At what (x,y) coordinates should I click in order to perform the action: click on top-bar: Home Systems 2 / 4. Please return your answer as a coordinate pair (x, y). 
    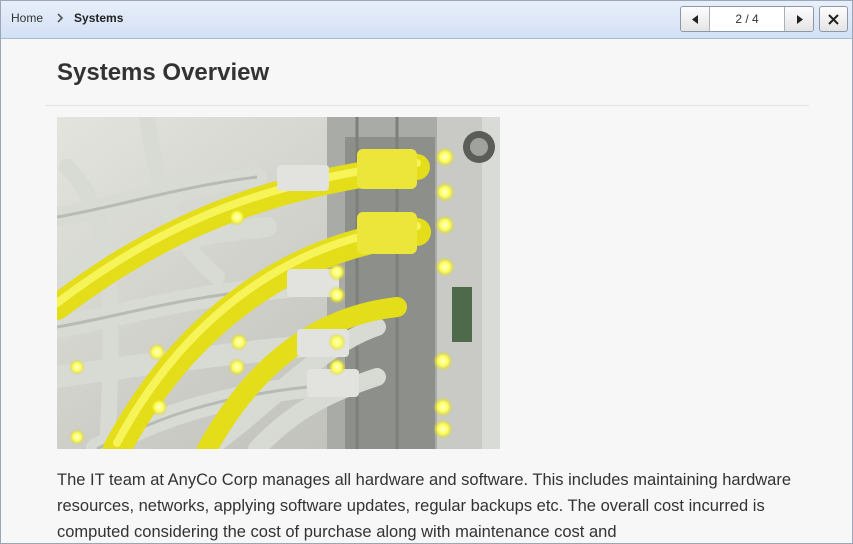
    Looking at the image, I should click on (426, 20).